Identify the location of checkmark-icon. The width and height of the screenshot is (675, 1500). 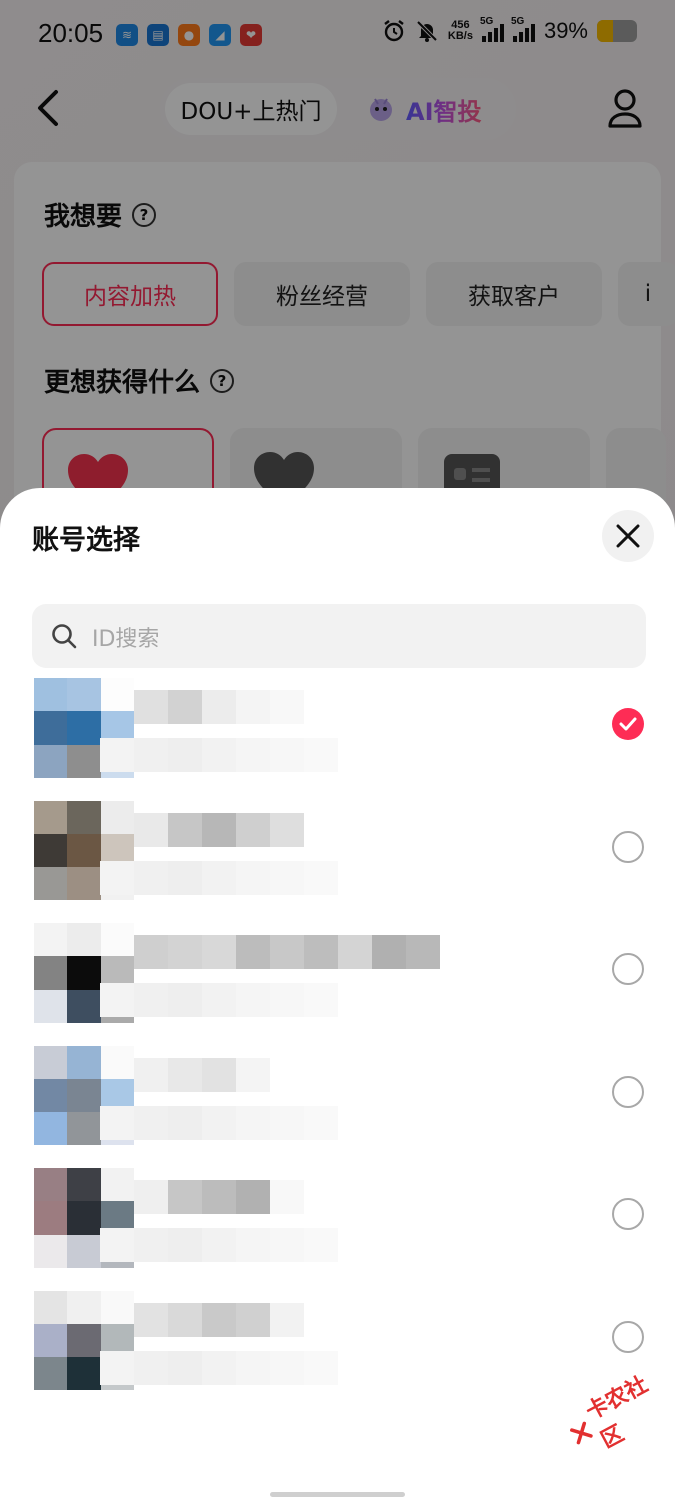
(628, 724).